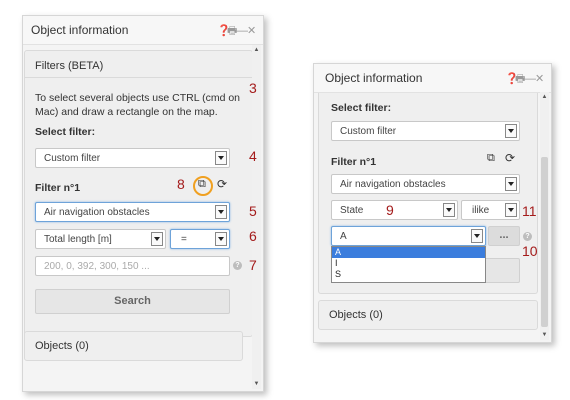  Describe the element at coordinates (253, 265) in the screenshot. I see `callout-7: 7` at that location.